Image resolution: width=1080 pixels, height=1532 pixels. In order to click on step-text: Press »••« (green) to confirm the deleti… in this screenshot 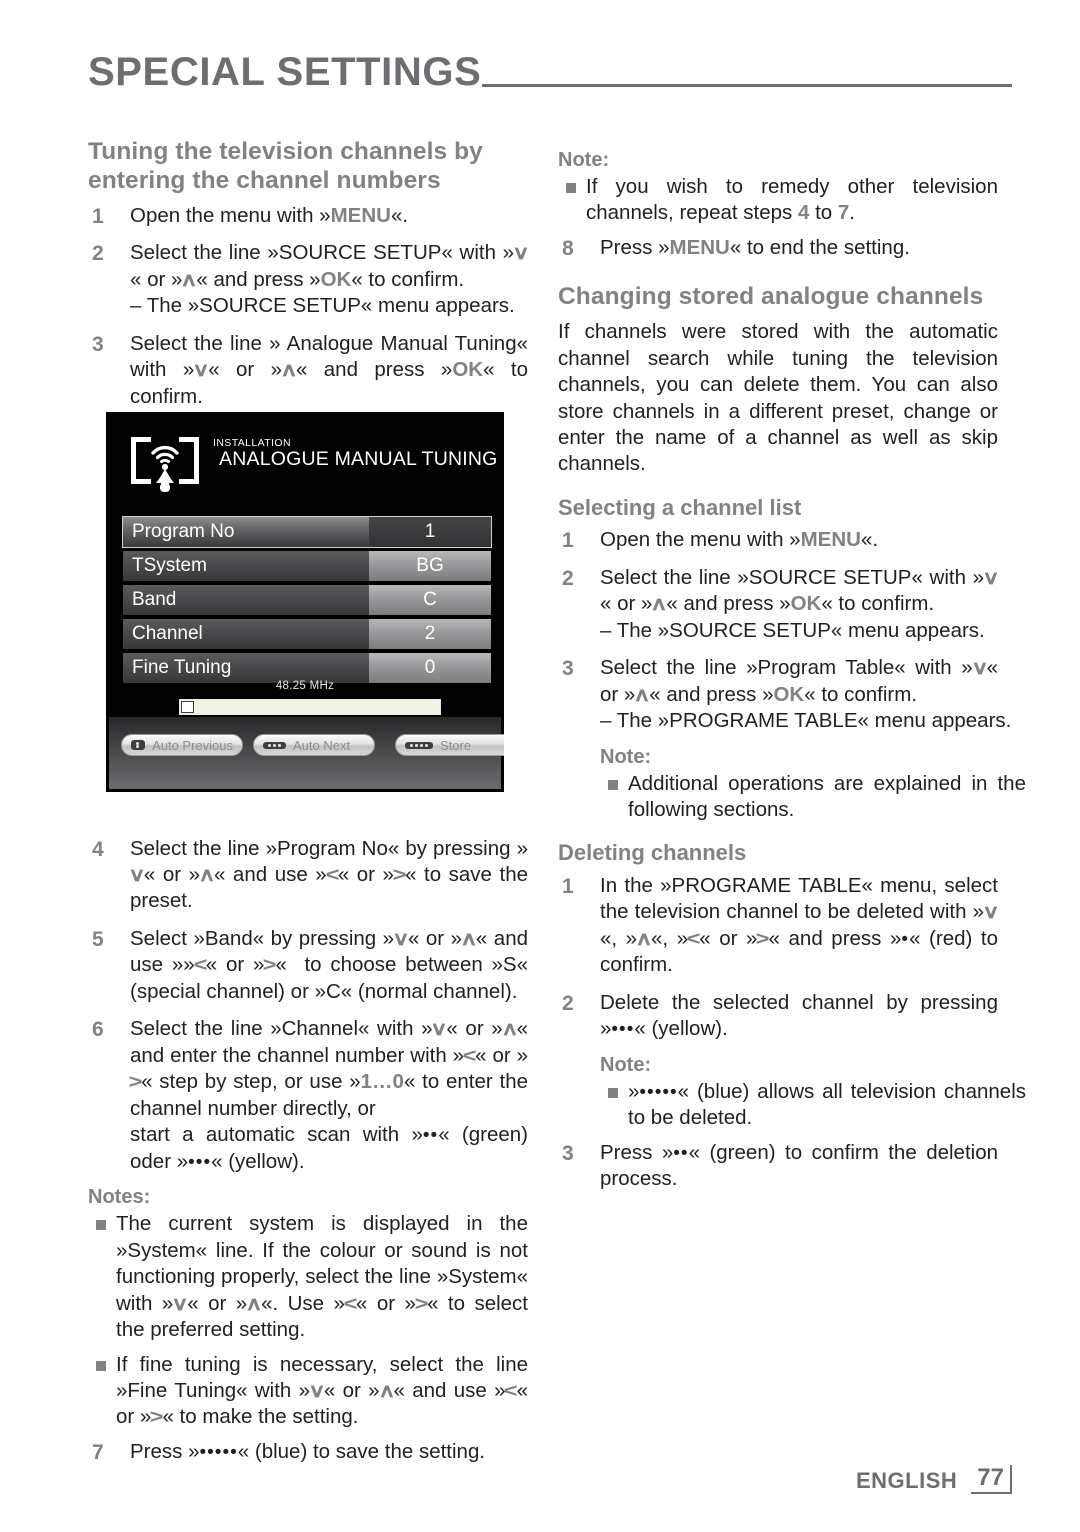, I will do `click(799, 1165)`.